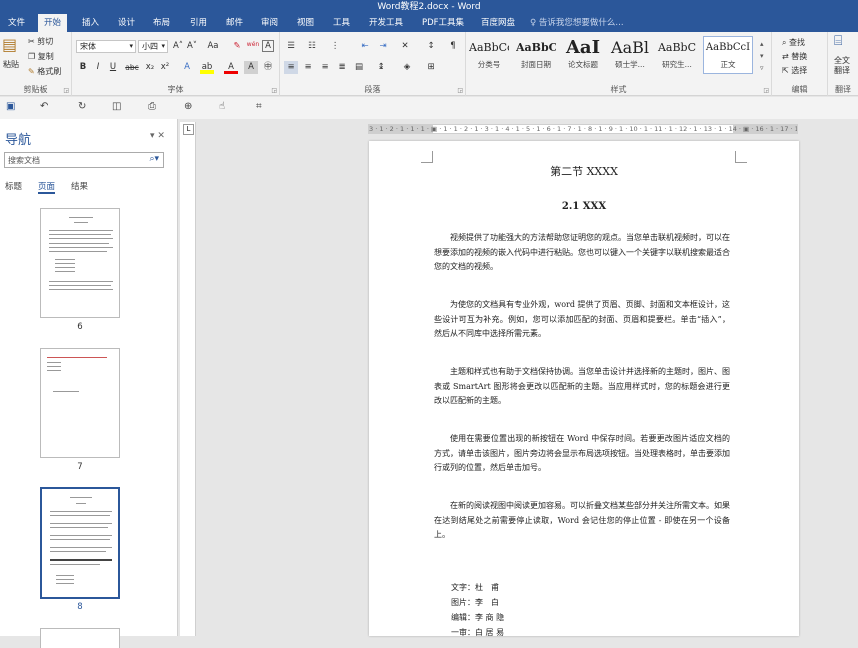 The image size is (858, 648). Describe the element at coordinates (785, 56) in the screenshot. I see `replace-icon: ⇄` at that location.